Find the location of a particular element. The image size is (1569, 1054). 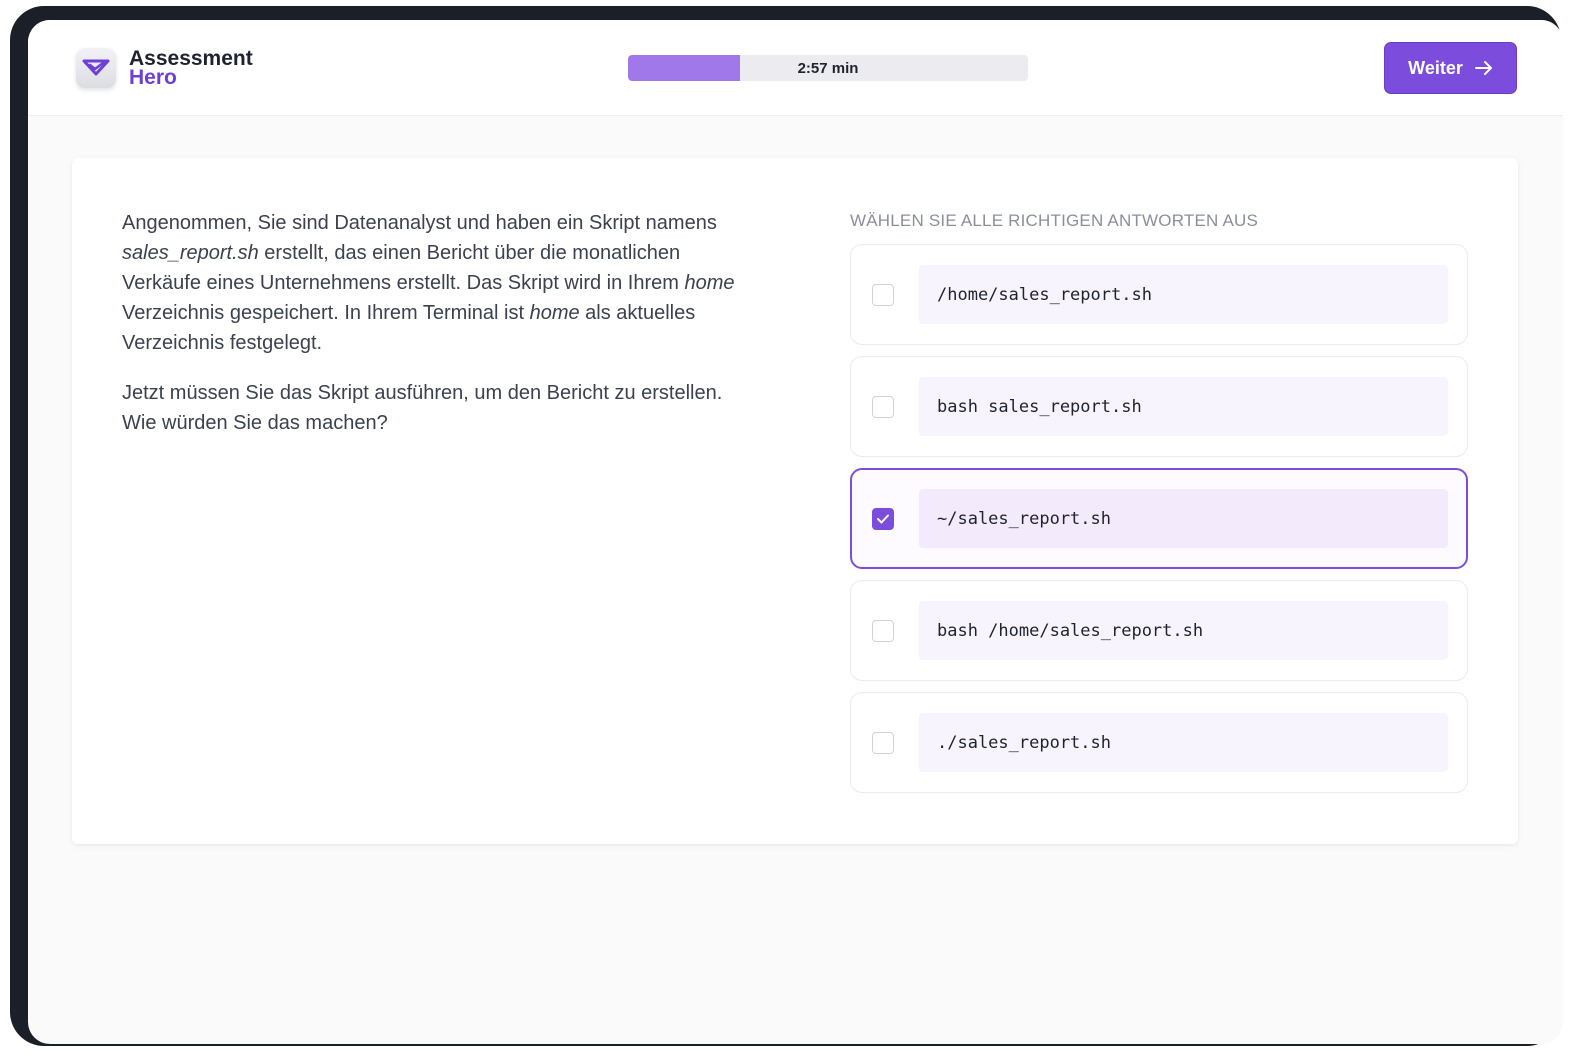

arrow-right-icon is located at coordinates (1483, 68).